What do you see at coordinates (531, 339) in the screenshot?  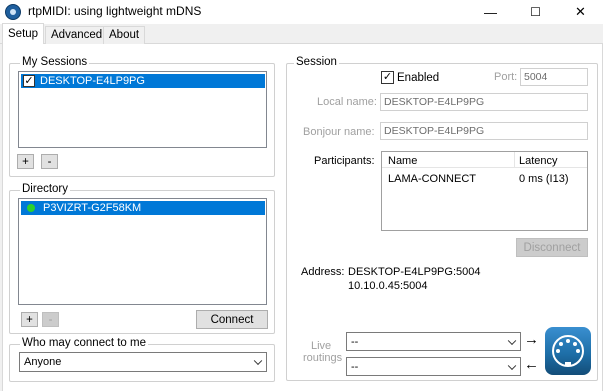 I see `arrow-right-icon: →` at bounding box center [531, 339].